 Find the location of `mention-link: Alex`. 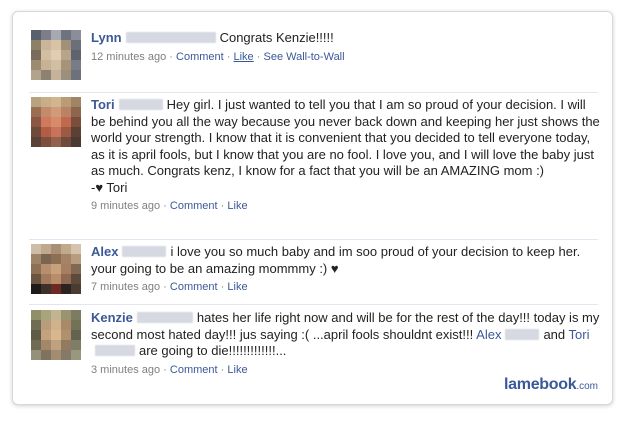

mention-link: Alex is located at coordinates (488, 334).